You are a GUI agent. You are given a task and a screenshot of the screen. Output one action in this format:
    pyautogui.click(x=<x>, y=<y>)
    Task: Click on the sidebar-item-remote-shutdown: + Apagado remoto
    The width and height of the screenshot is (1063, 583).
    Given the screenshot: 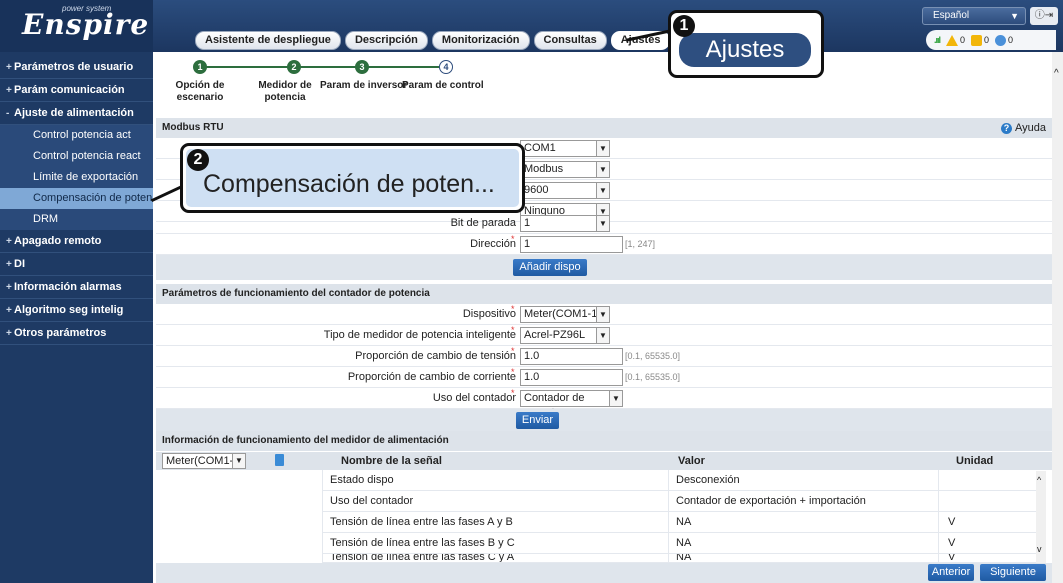 What is the action you would take?
    pyautogui.click(x=76, y=241)
    